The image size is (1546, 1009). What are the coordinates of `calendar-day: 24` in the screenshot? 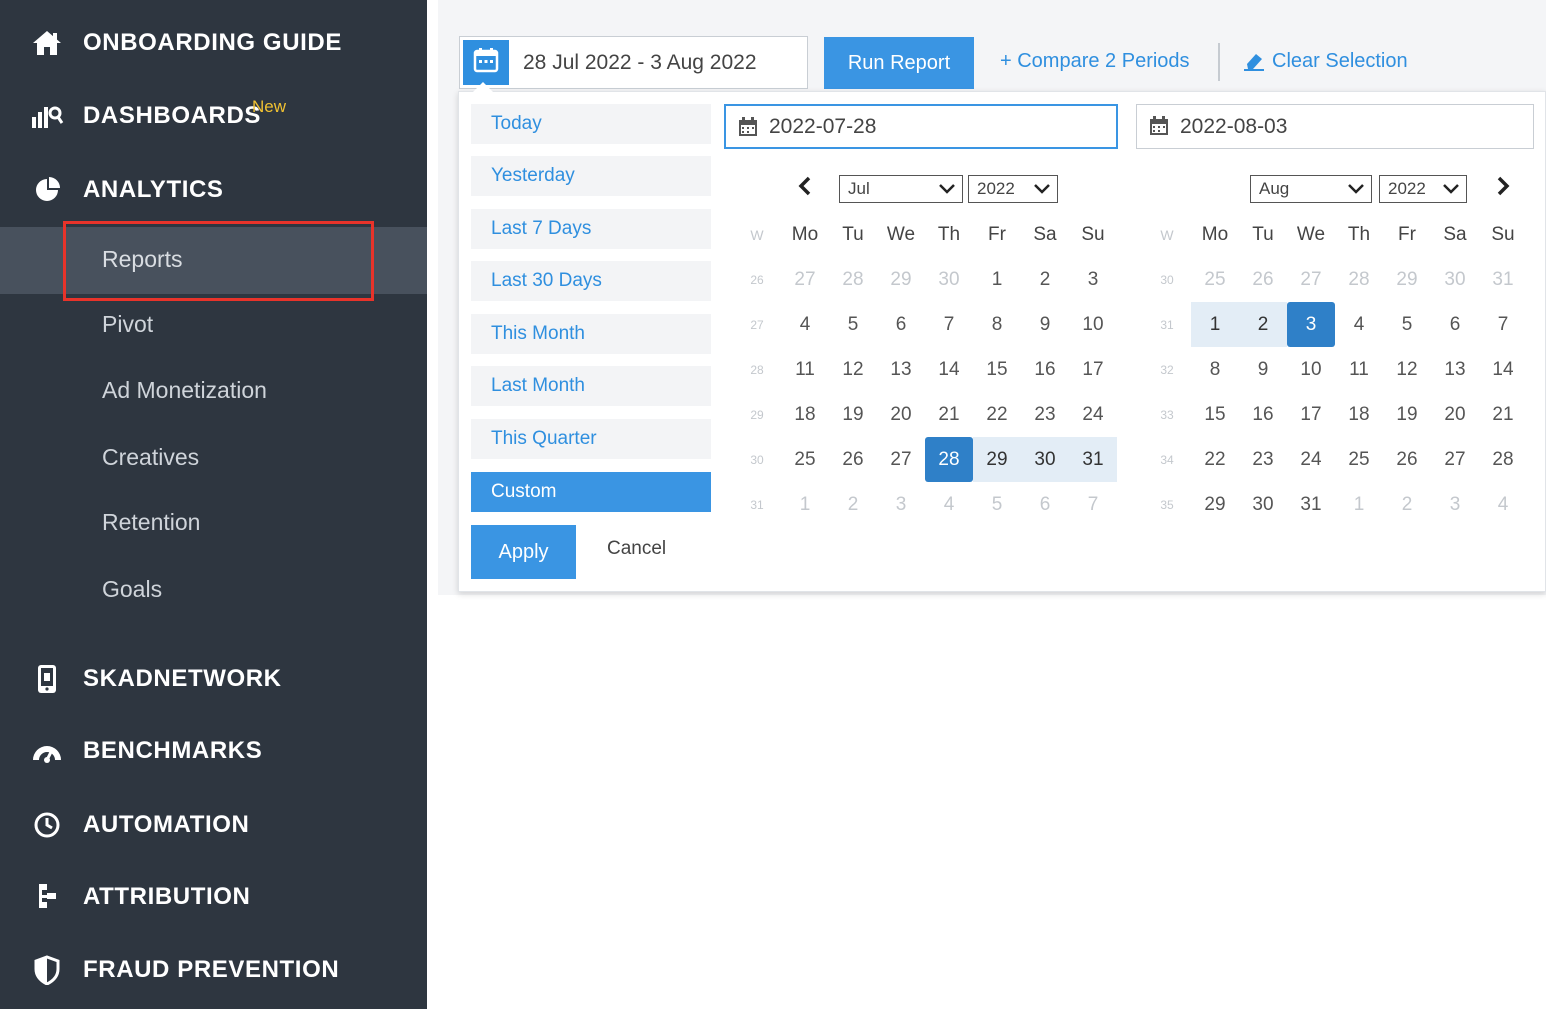 It's located at (1311, 459).